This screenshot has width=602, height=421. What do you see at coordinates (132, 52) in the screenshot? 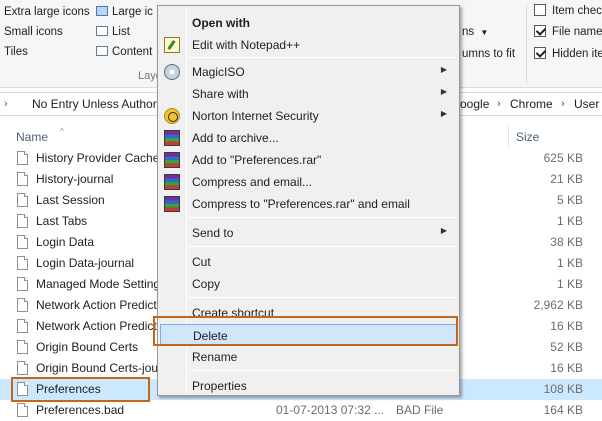
I see `content-label: Content` at bounding box center [132, 52].